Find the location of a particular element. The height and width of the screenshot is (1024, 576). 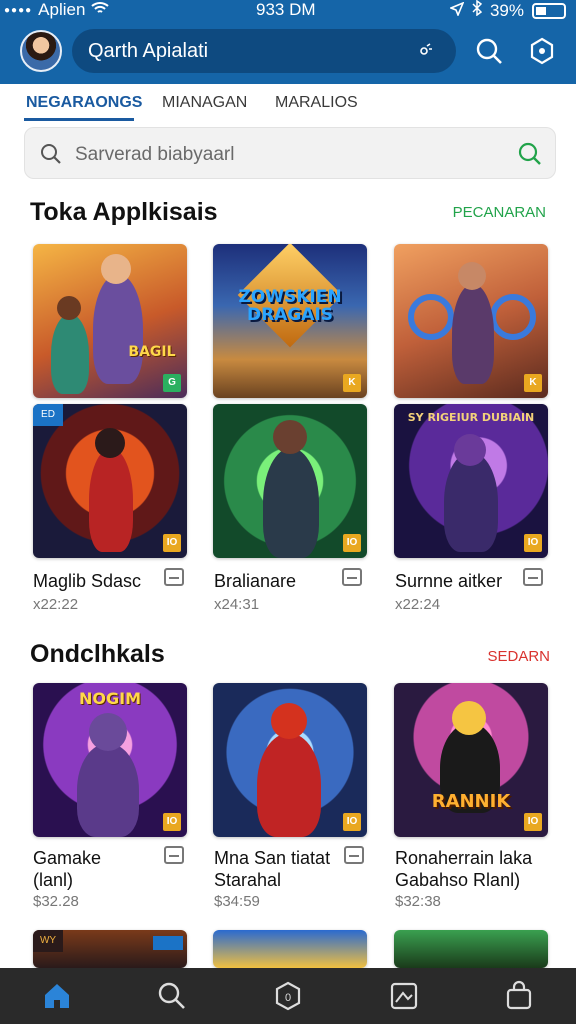

app-card: WY is located at coordinates (110, 949).